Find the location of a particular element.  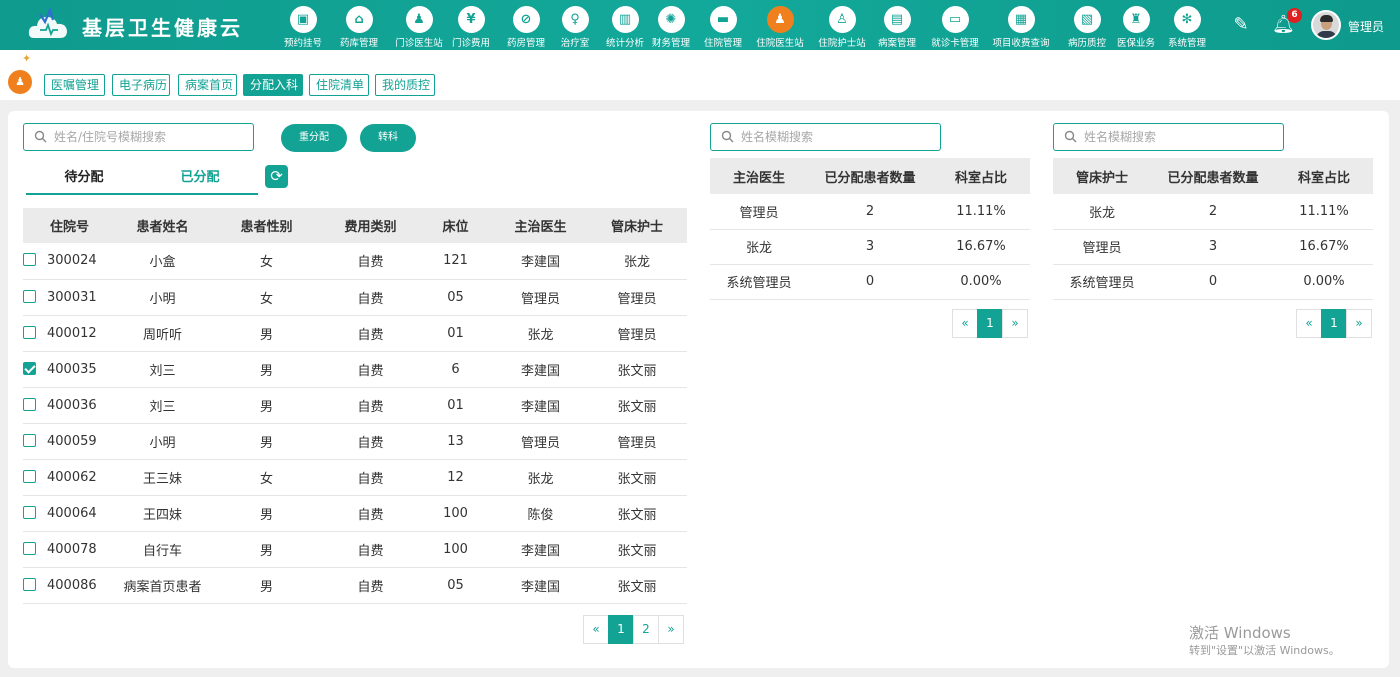

subtab-3: 病案首页 is located at coordinates (207, 85).